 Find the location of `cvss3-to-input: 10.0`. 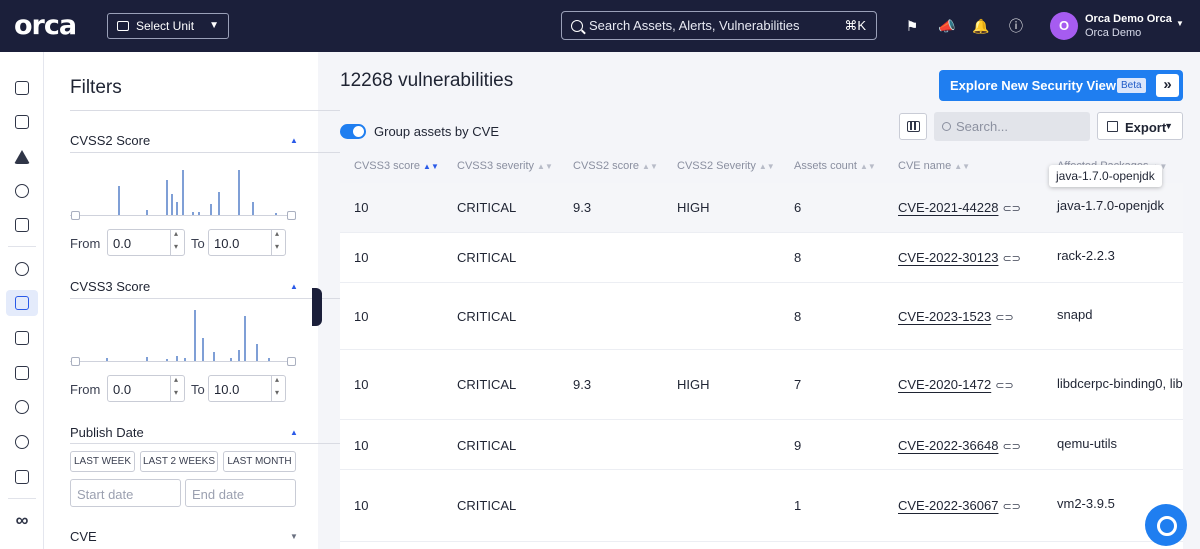

cvss3-to-input: 10.0 is located at coordinates (247, 388).